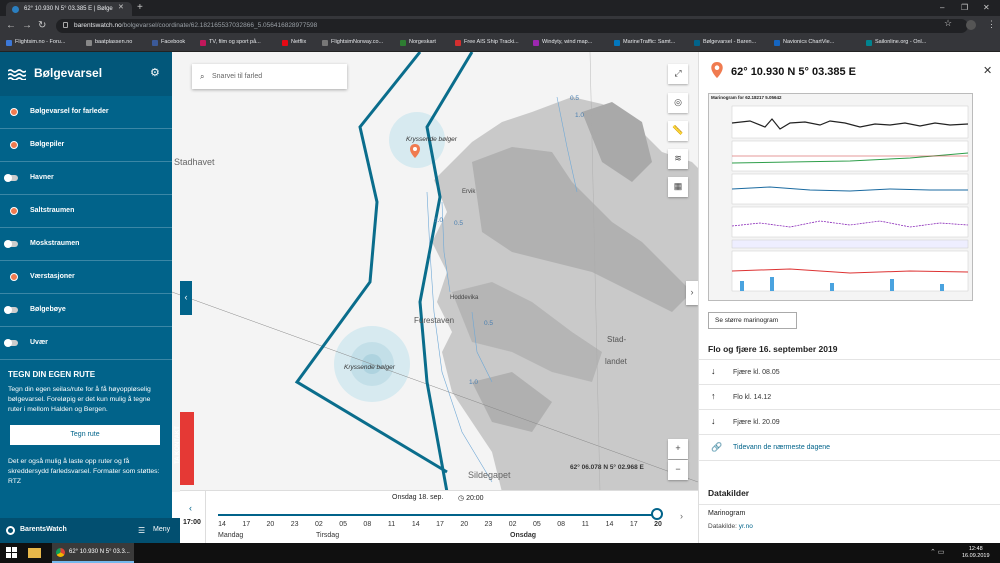 The width and height of the screenshot is (1000, 563). I want to click on timeline-current-time: ◷ 20:00, so click(471, 498).